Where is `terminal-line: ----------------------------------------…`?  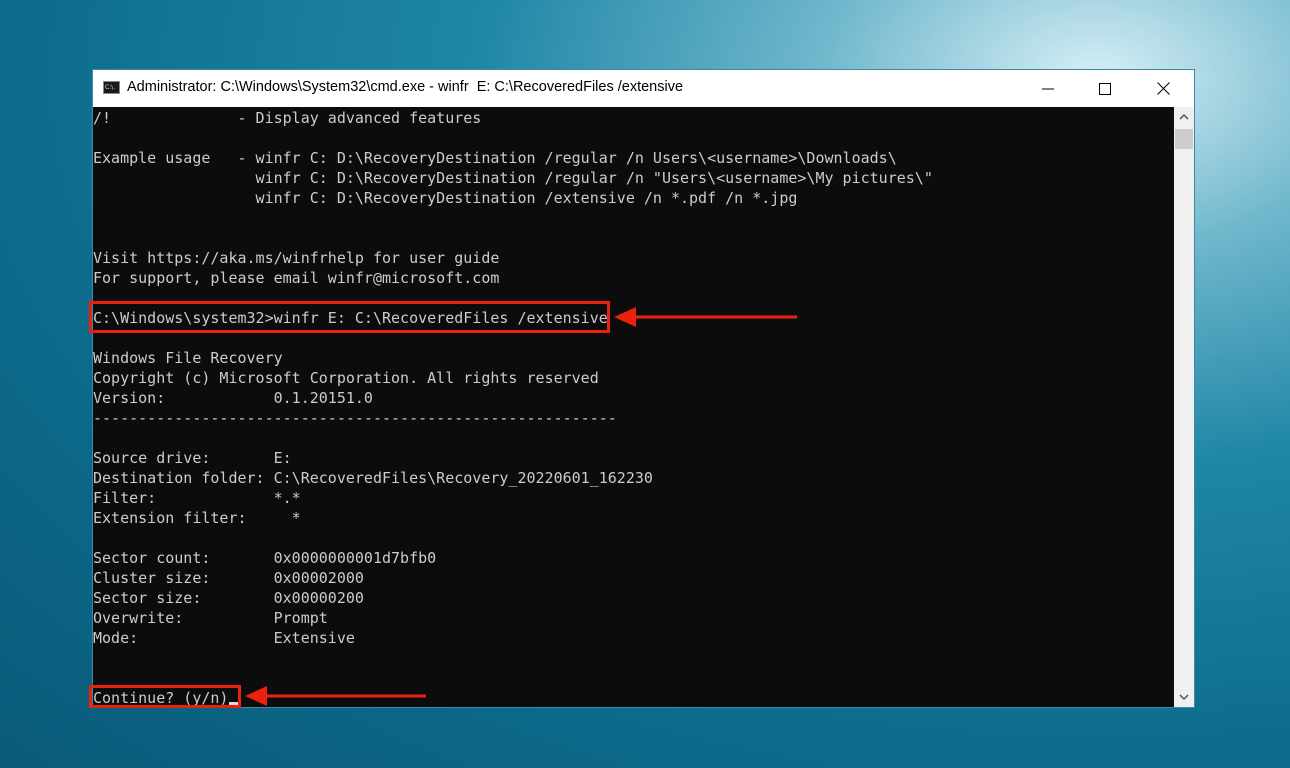
terminal-line: ----------------------------------------… is located at coordinates (355, 418).